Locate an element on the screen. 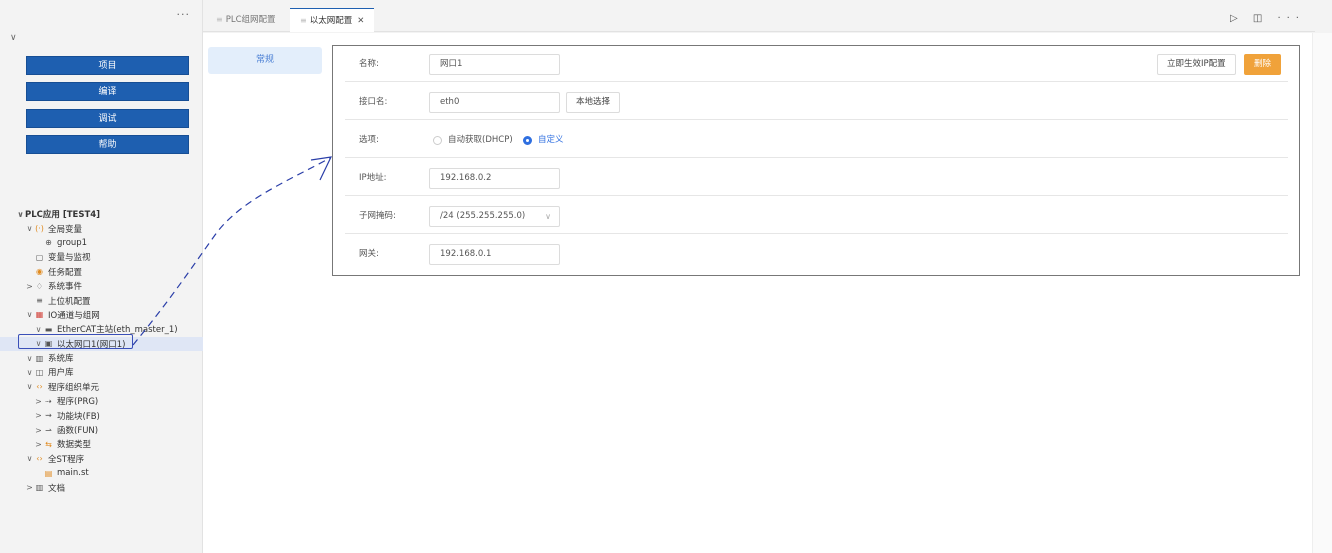 This screenshot has width=1332, height=553. tree-node-icon: ⇀ is located at coordinates (48, 430).